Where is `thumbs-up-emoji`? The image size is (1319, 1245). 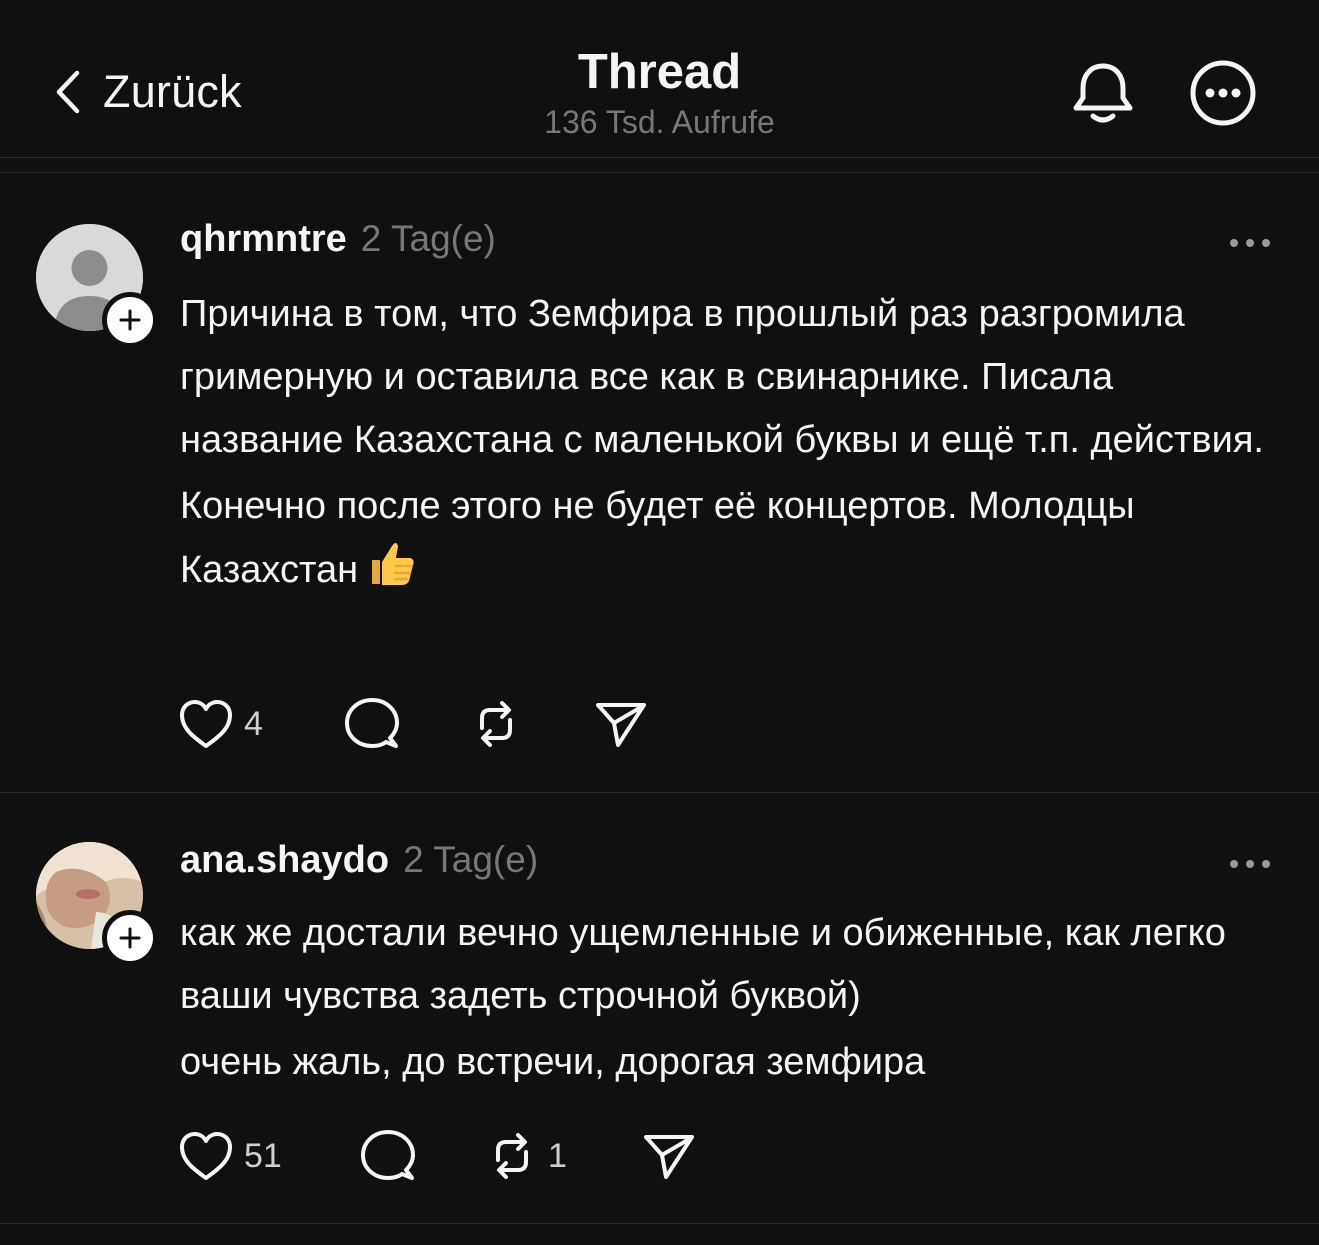
thumbs-up-emoji is located at coordinates (391, 573).